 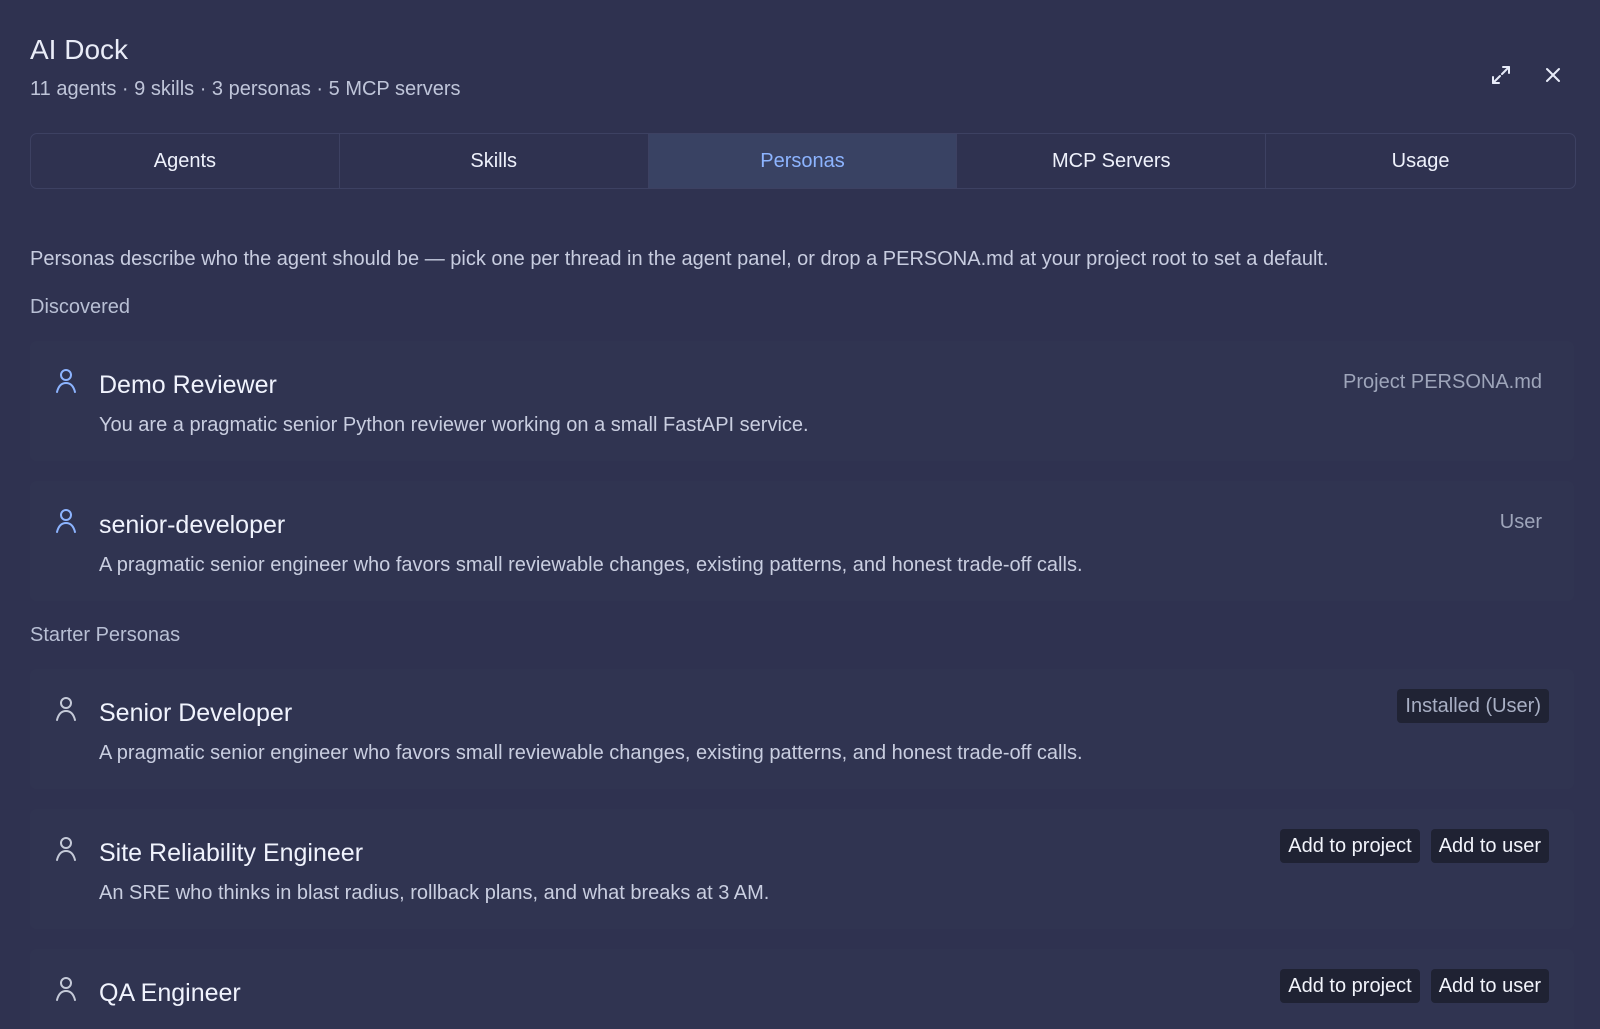 I want to click on persona-name: senior-developer, so click(x=192, y=525).